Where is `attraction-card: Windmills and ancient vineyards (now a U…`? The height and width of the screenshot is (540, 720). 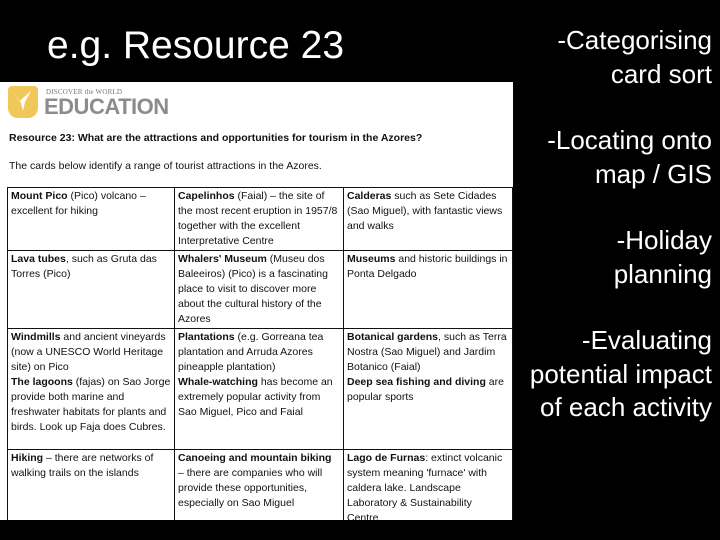 attraction-card: Windmills and ancient vineyards (now a U… is located at coordinates (91, 389).